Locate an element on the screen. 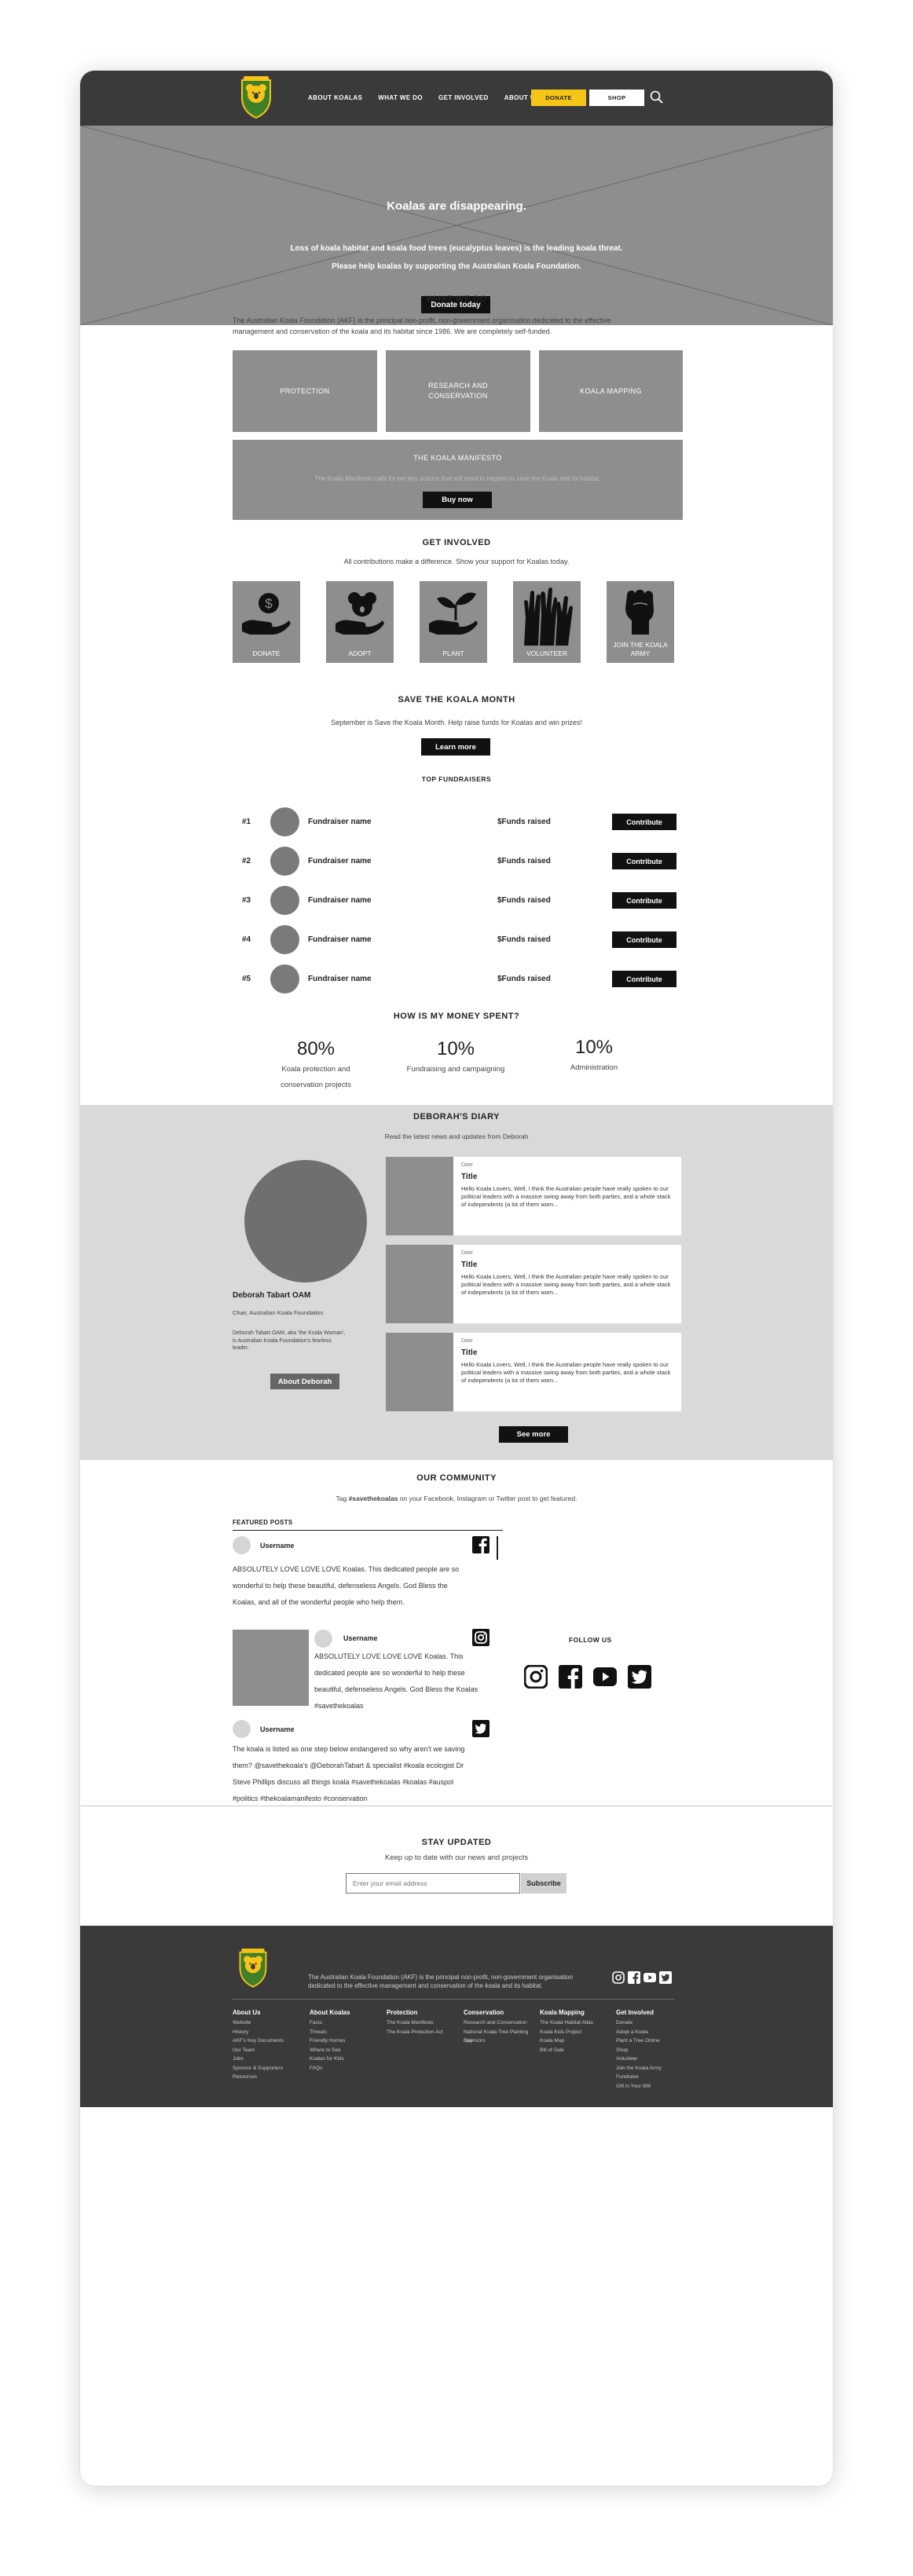  footer-link: Threats is located at coordinates (346, 2033).